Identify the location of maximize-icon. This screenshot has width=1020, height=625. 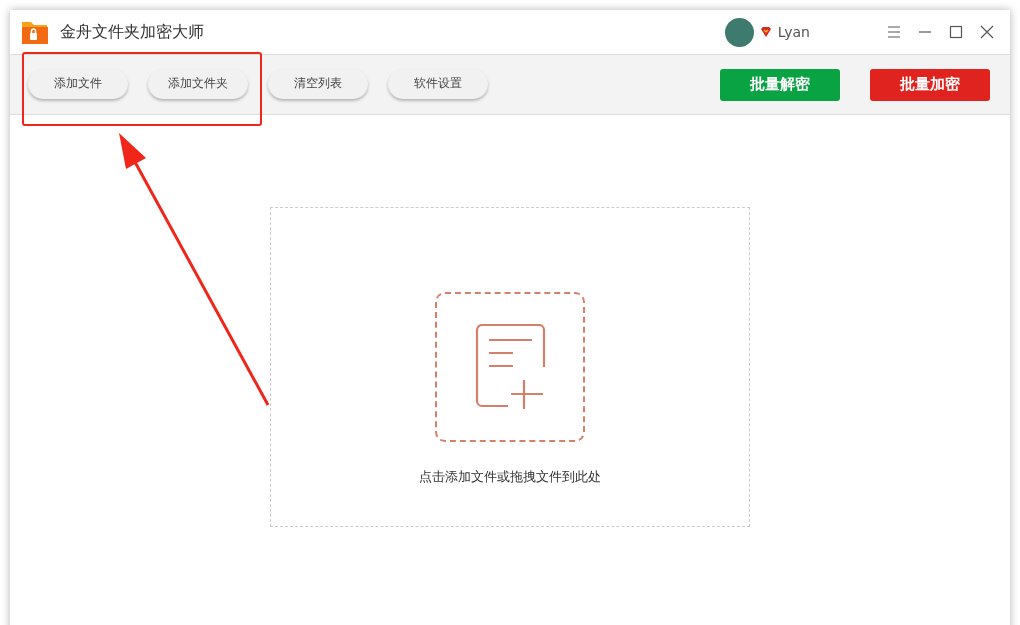
(956, 32).